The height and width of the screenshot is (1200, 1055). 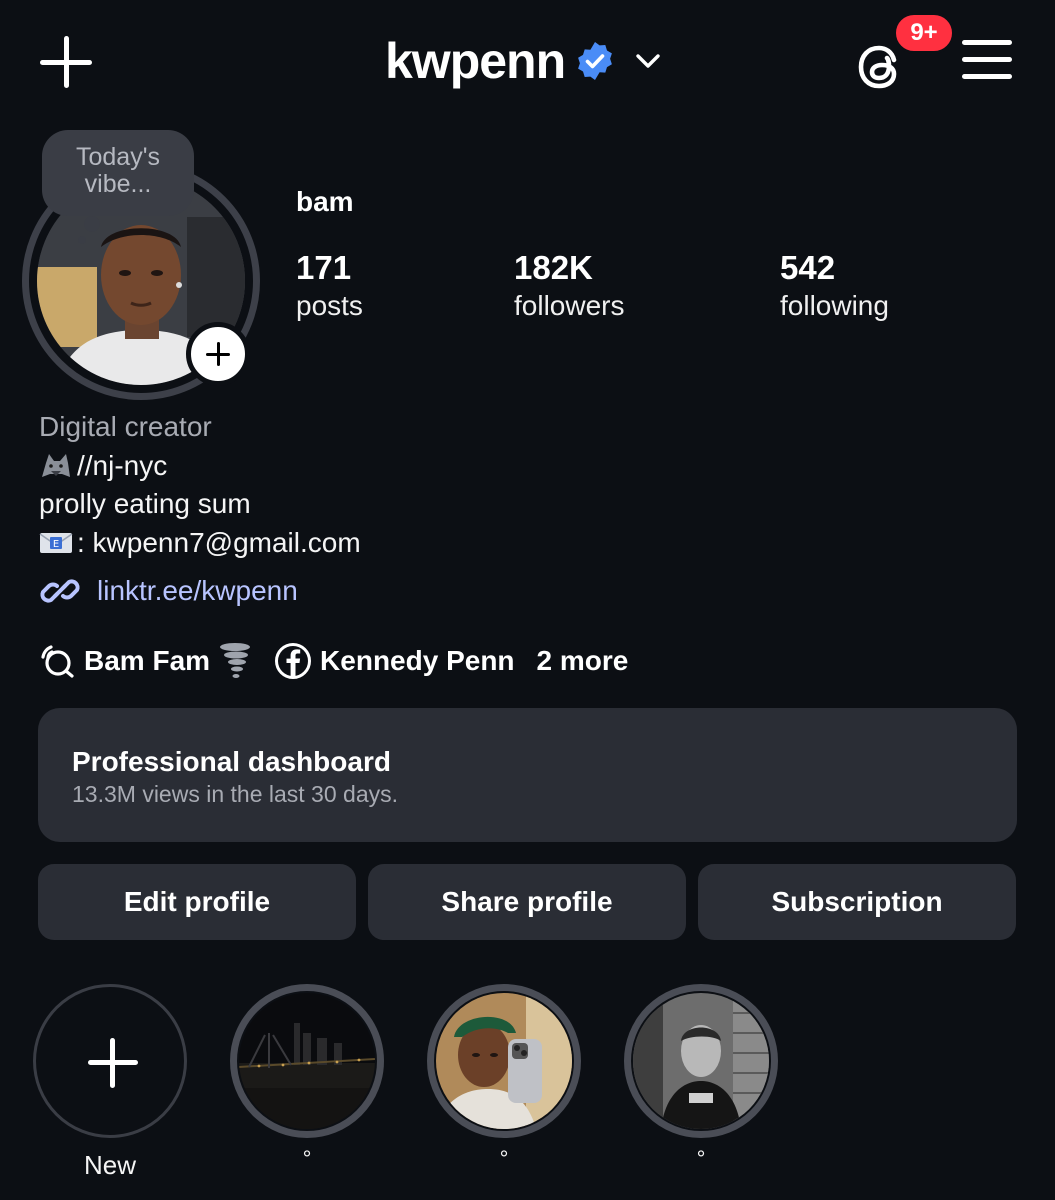 What do you see at coordinates (569, 305) in the screenshot?
I see `followers-label: followers` at bounding box center [569, 305].